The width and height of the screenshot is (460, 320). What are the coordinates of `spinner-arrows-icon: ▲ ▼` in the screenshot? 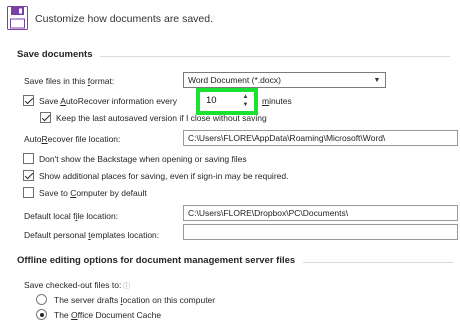 It's located at (245, 101).